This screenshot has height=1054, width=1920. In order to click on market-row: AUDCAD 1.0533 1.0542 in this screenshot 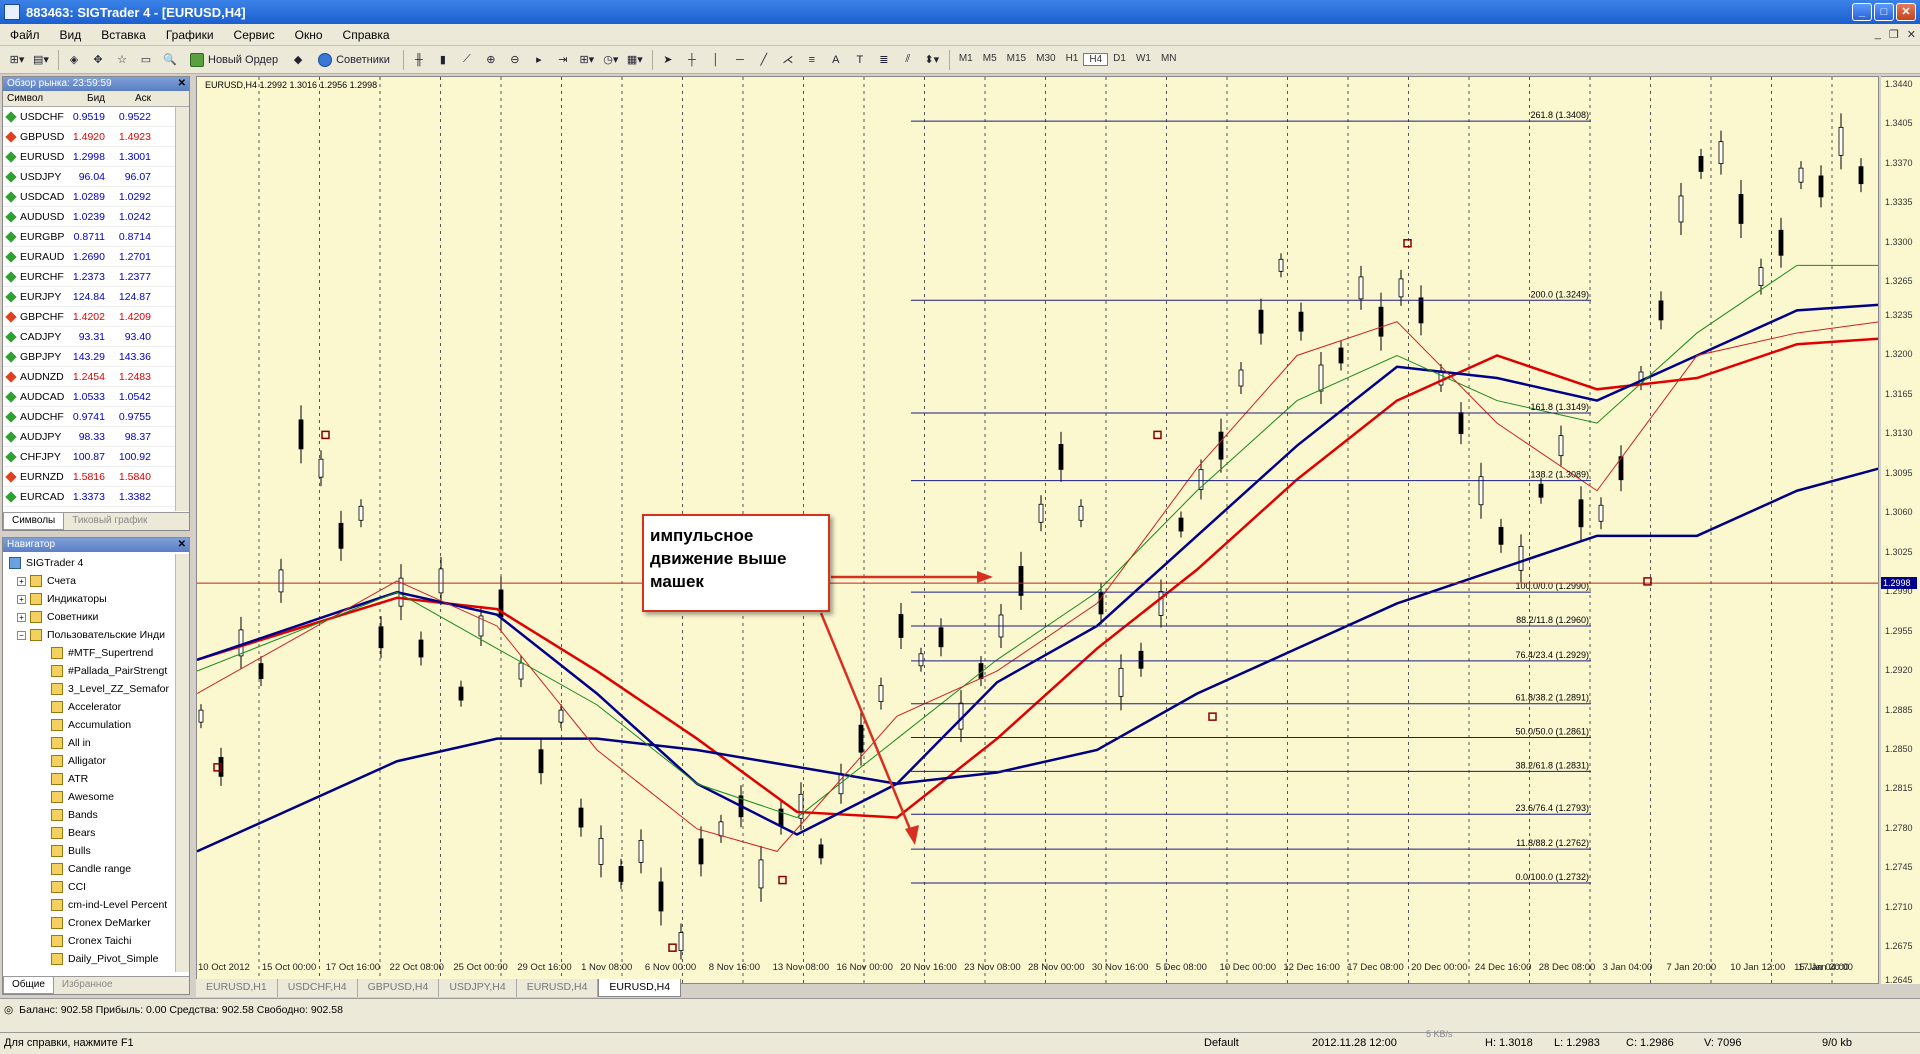, I will do `click(96, 397)`.